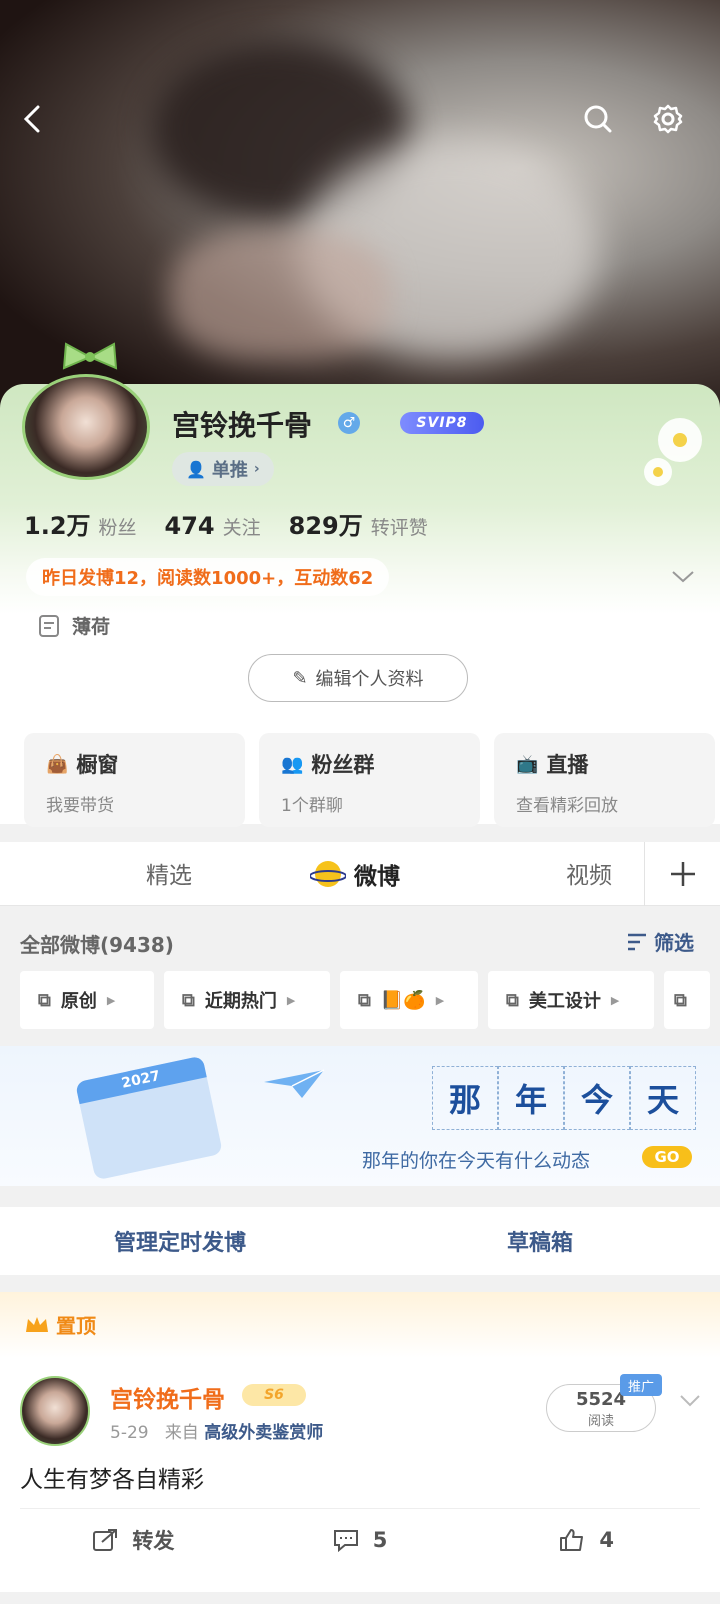  Describe the element at coordinates (360, 1116) in the screenshot. I see `on-this-day-banner: 2027 那年今天 那年的你在今天有什么动态 GO` at that location.